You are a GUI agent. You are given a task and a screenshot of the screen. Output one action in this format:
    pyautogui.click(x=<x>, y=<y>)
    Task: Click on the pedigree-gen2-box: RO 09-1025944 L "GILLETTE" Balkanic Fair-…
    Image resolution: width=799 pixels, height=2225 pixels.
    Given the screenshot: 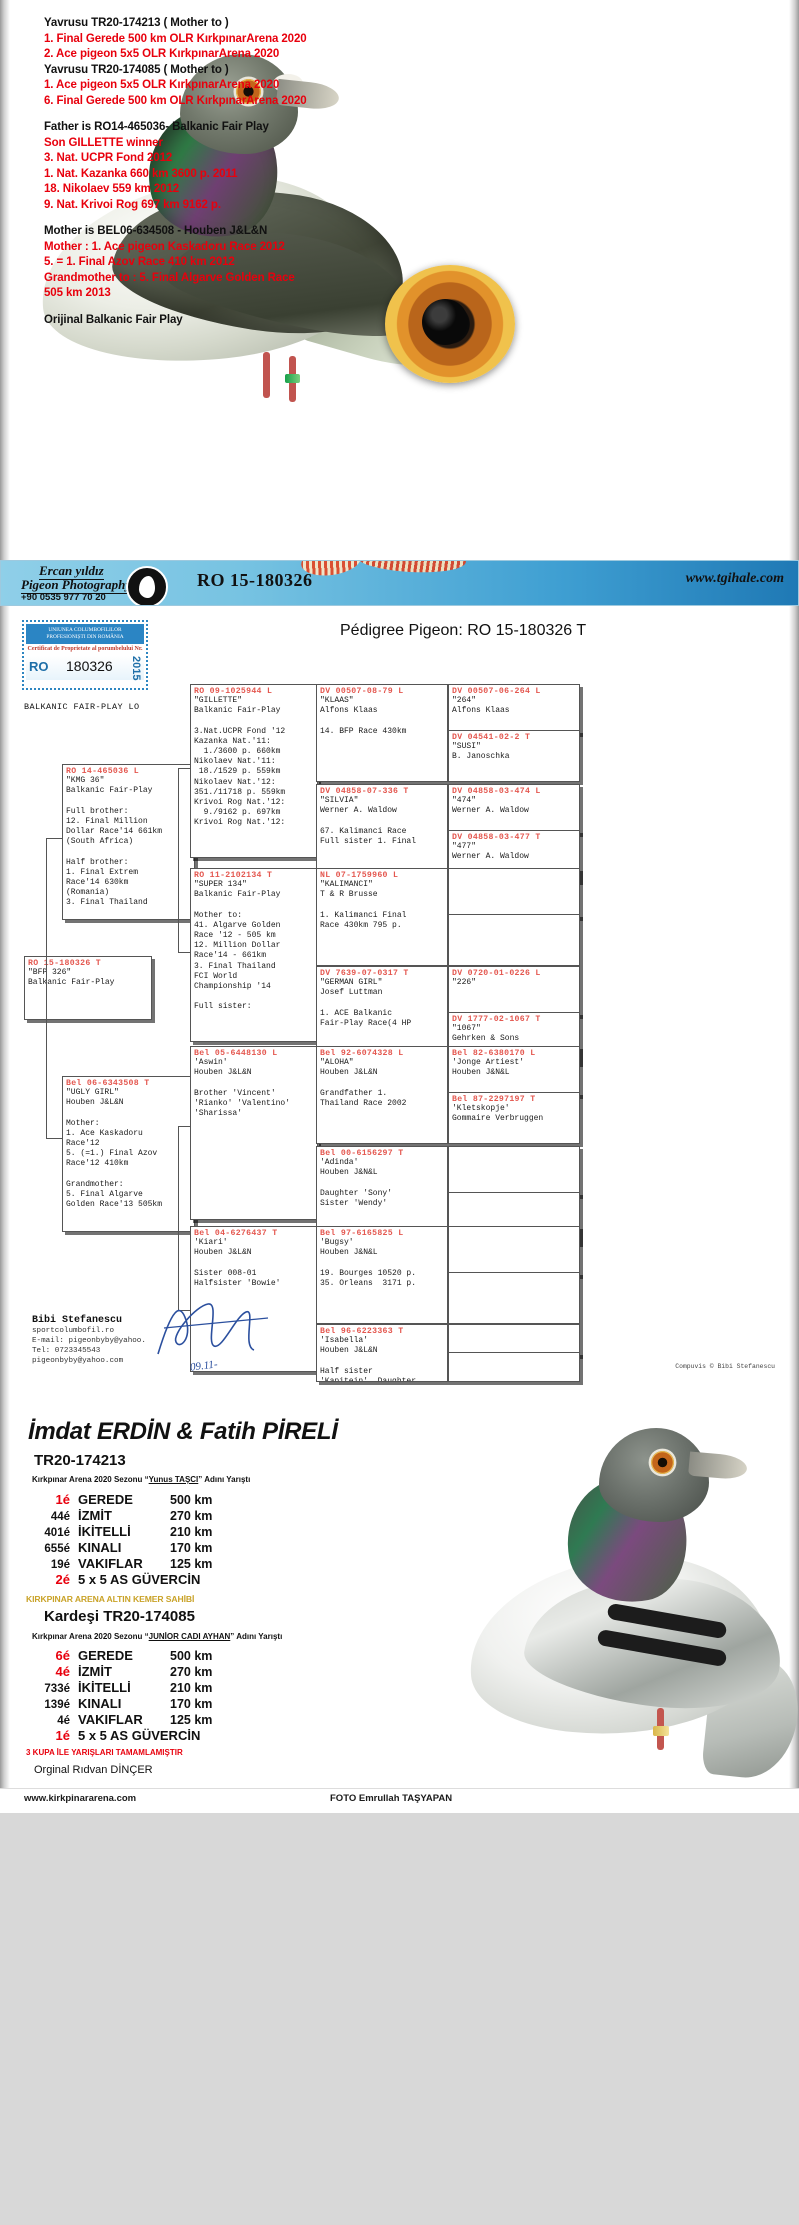 What is the action you would take?
    pyautogui.click(x=254, y=771)
    